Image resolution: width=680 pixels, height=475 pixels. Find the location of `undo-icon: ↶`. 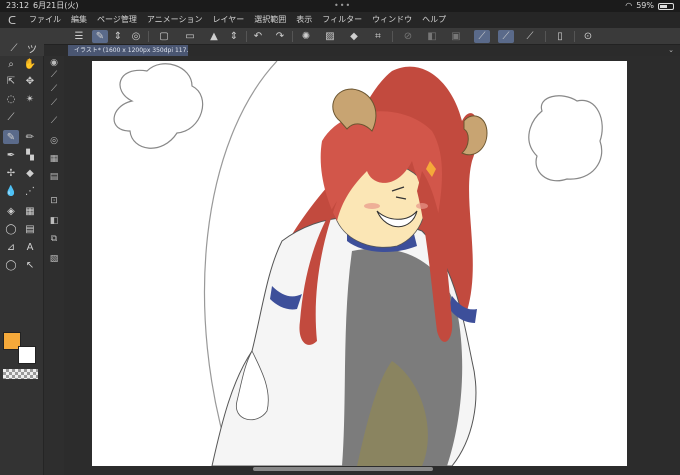

undo-icon: ↶ is located at coordinates (258, 36).